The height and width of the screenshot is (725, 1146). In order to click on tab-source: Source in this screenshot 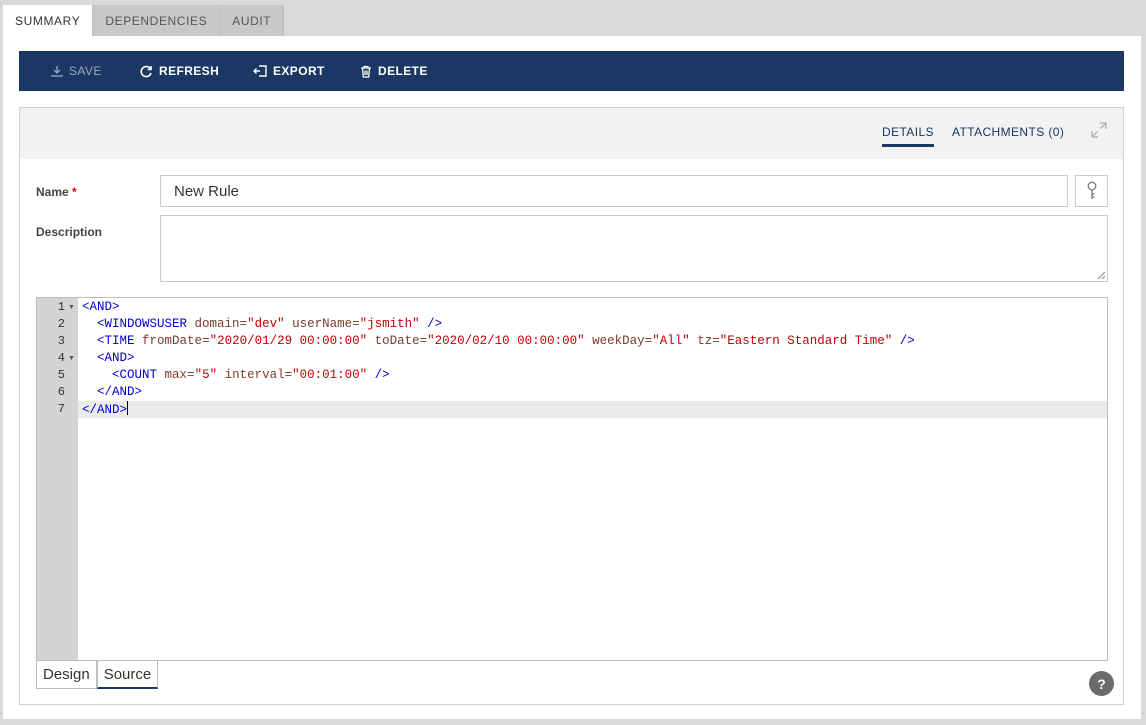, I will do `click(127, 675)`.